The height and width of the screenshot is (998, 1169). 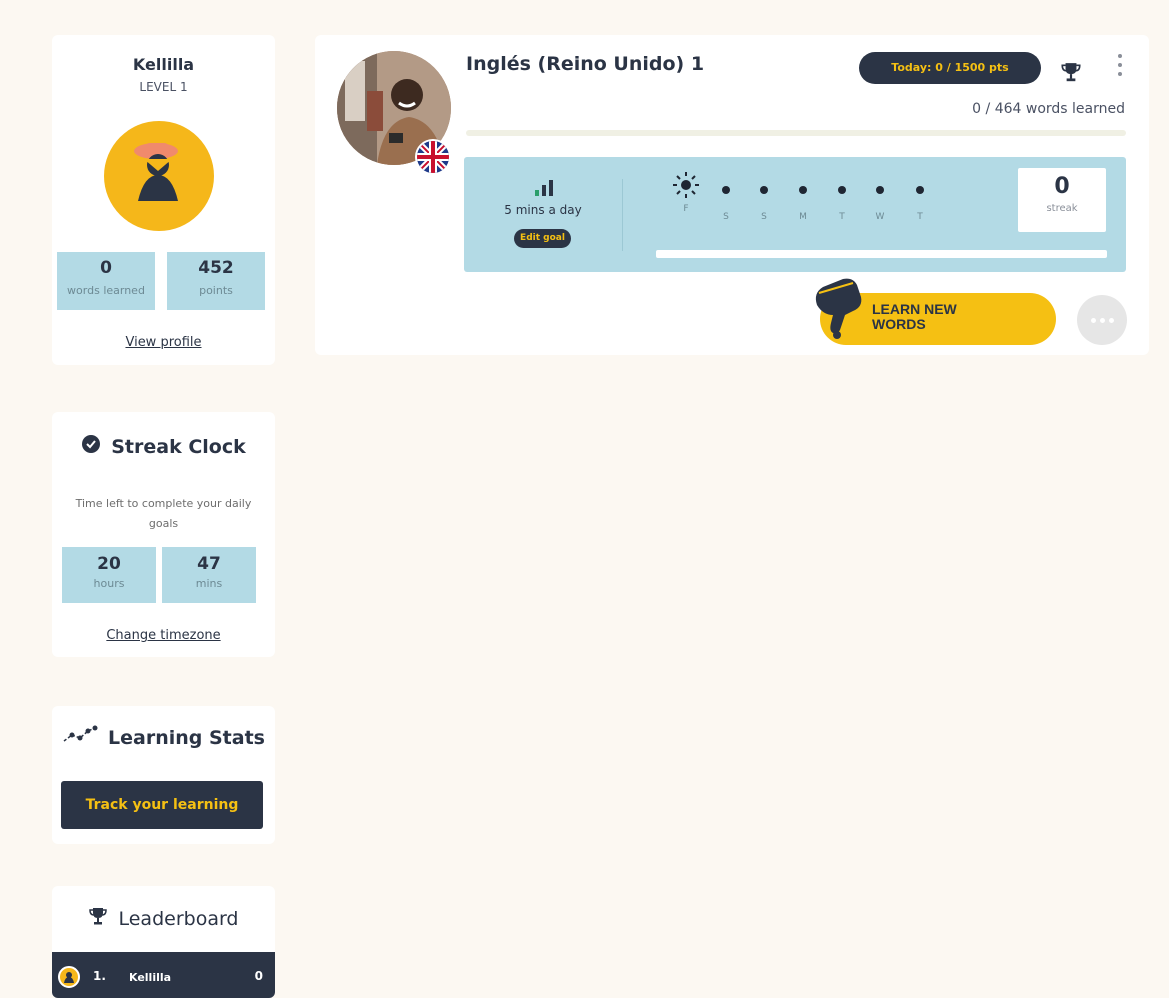 I want to click on streak-clock-title: Streak Clock, so click(x=178, y=446).